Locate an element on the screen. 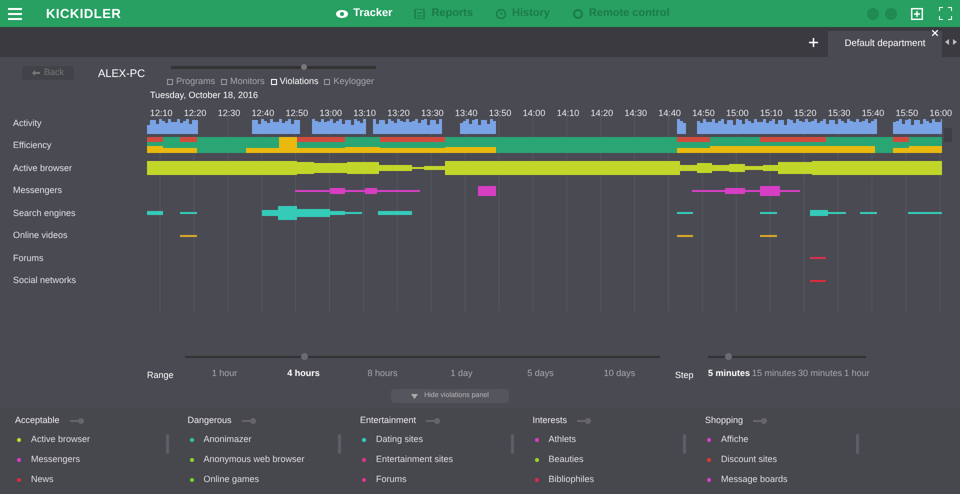 Image resolution: width=960 pixels, height=494 pixels. step-option: 15 minutes is located at coordinates (774, 373).